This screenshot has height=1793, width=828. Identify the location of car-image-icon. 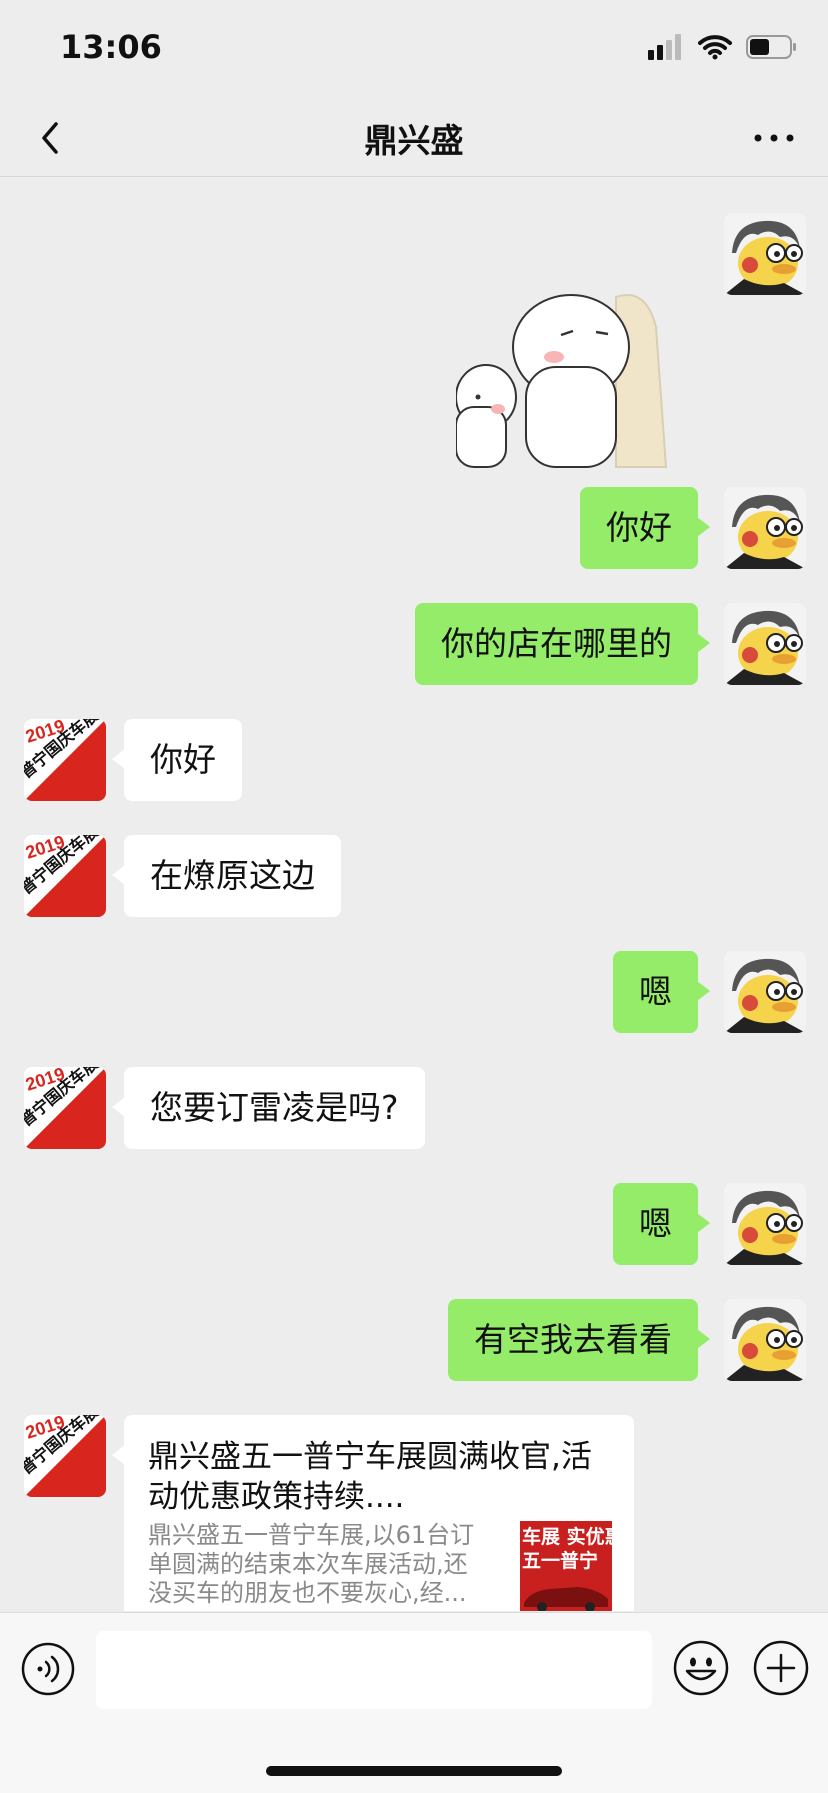
(566, 1599).